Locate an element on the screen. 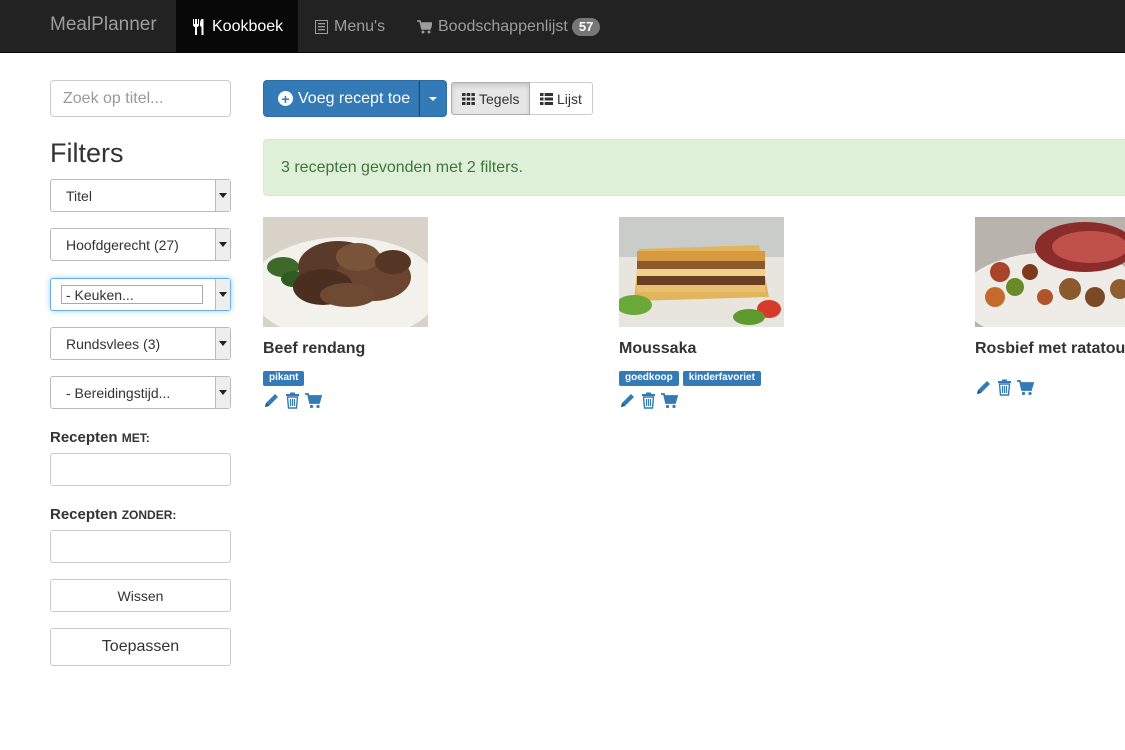 The image size is (1125, 750). plus-circle-icon: + is located at coordinates (285, 98).